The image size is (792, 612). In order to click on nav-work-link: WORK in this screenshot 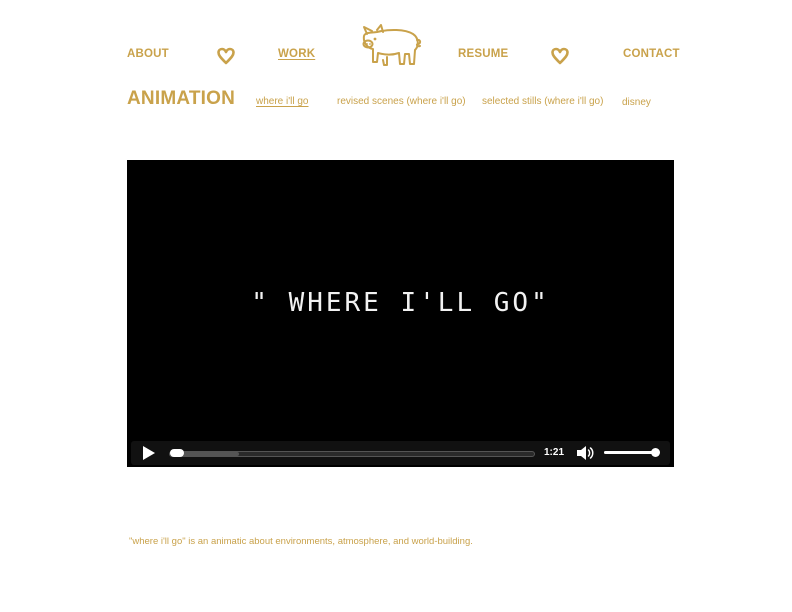, I will do `click(296, 54)`.